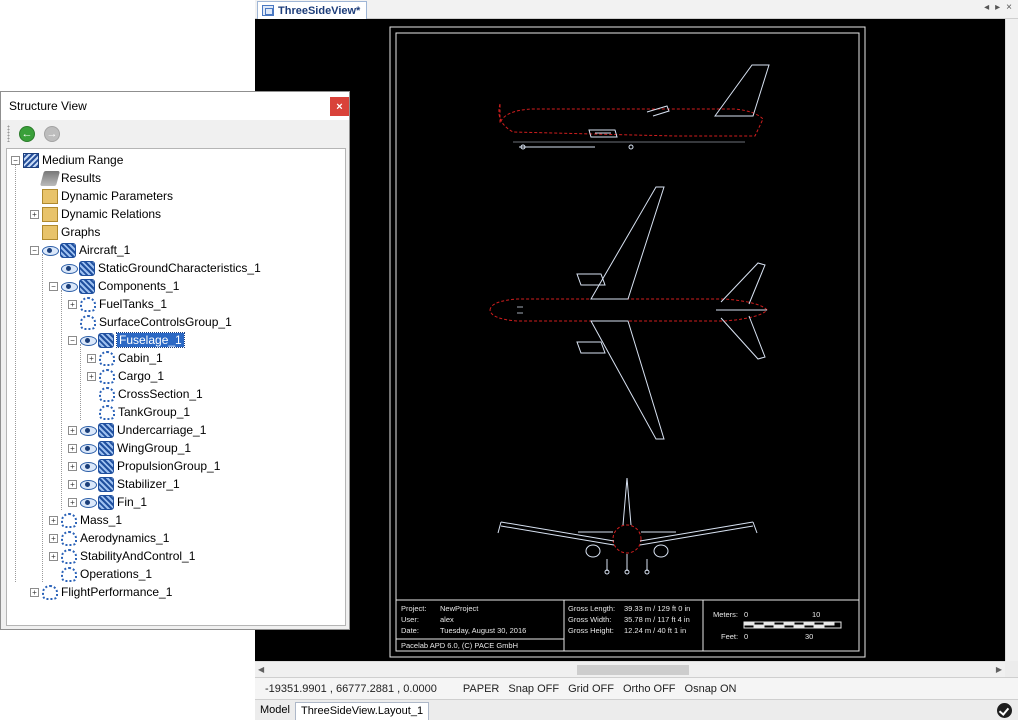 The image size is (1018, 720). Describe the element at coordinates (175, 106) in the screenshot. I see `structure-view-titlebar: Structure View ×` at that location.